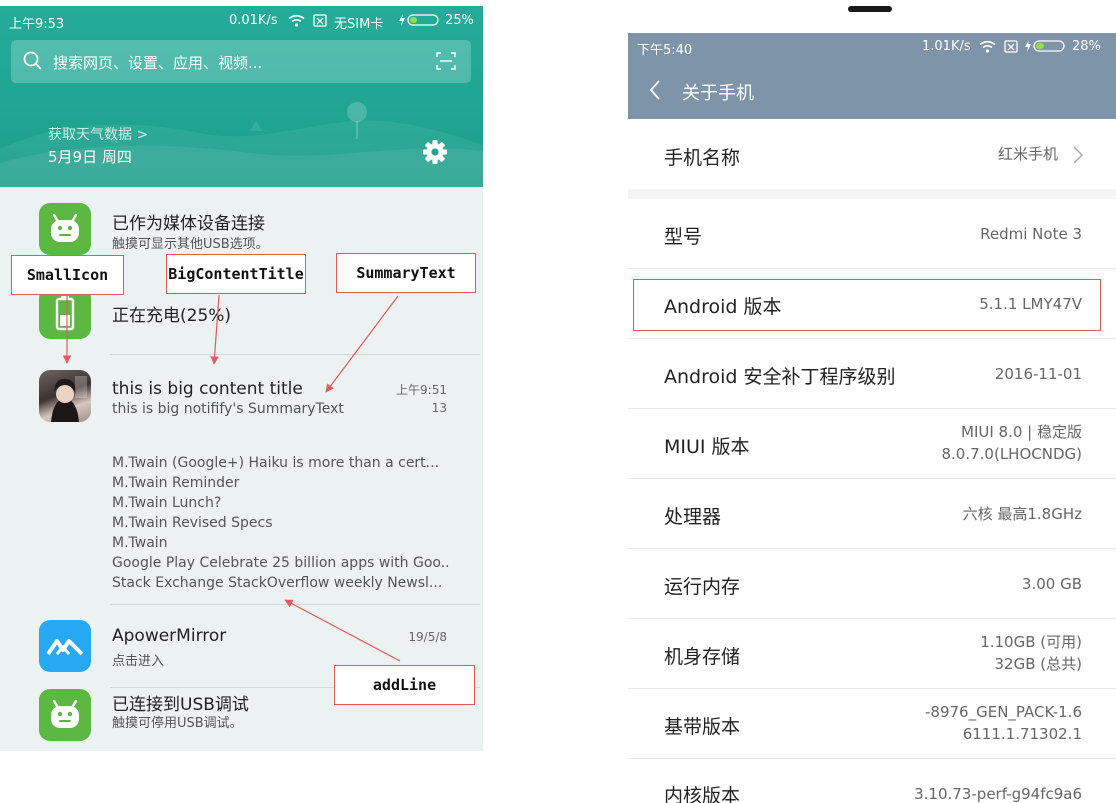  I want to click on row-phone-name: 手机名称 红米手机, so click(872, 154).